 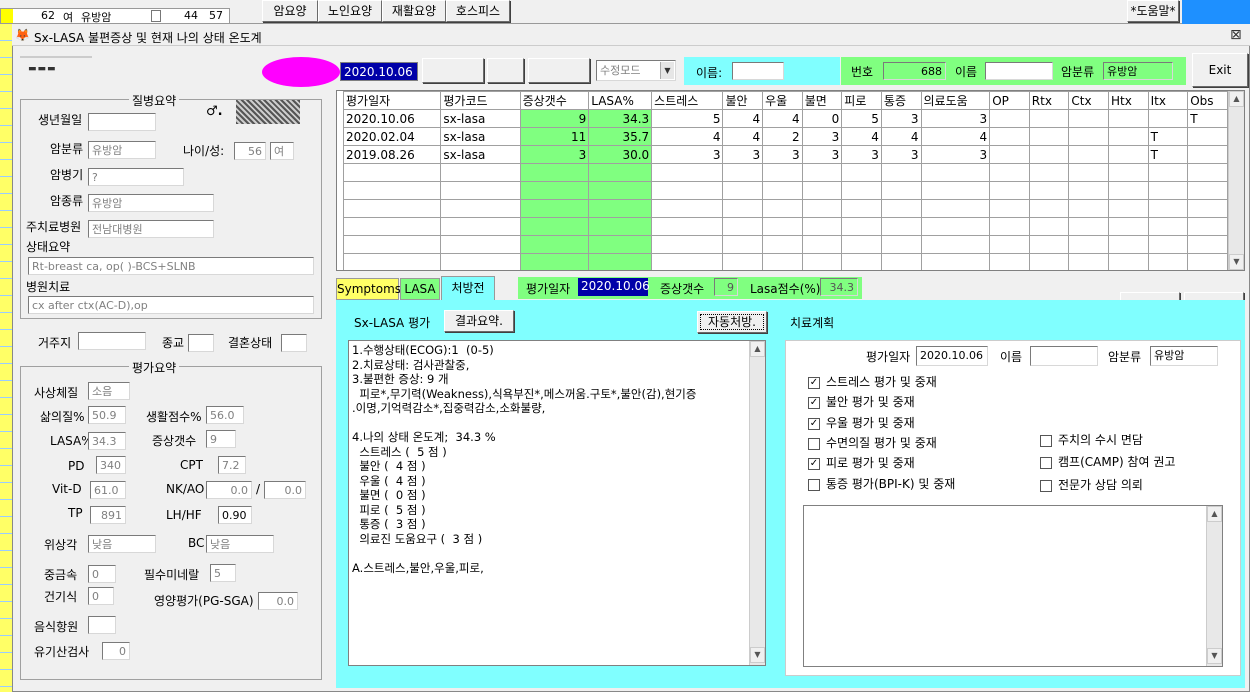 I want to click on residence-input, so click(x=112, y=341).